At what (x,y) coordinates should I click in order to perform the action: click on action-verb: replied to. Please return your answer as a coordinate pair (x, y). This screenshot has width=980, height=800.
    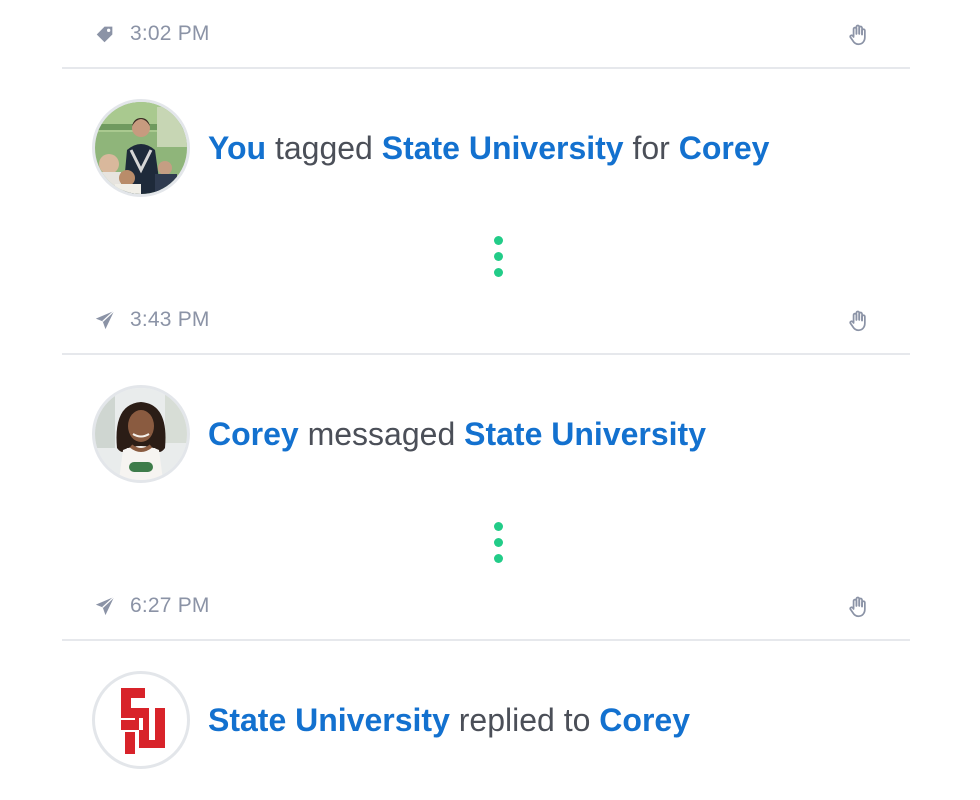
    Looking at the image, I should click on (524, 719).